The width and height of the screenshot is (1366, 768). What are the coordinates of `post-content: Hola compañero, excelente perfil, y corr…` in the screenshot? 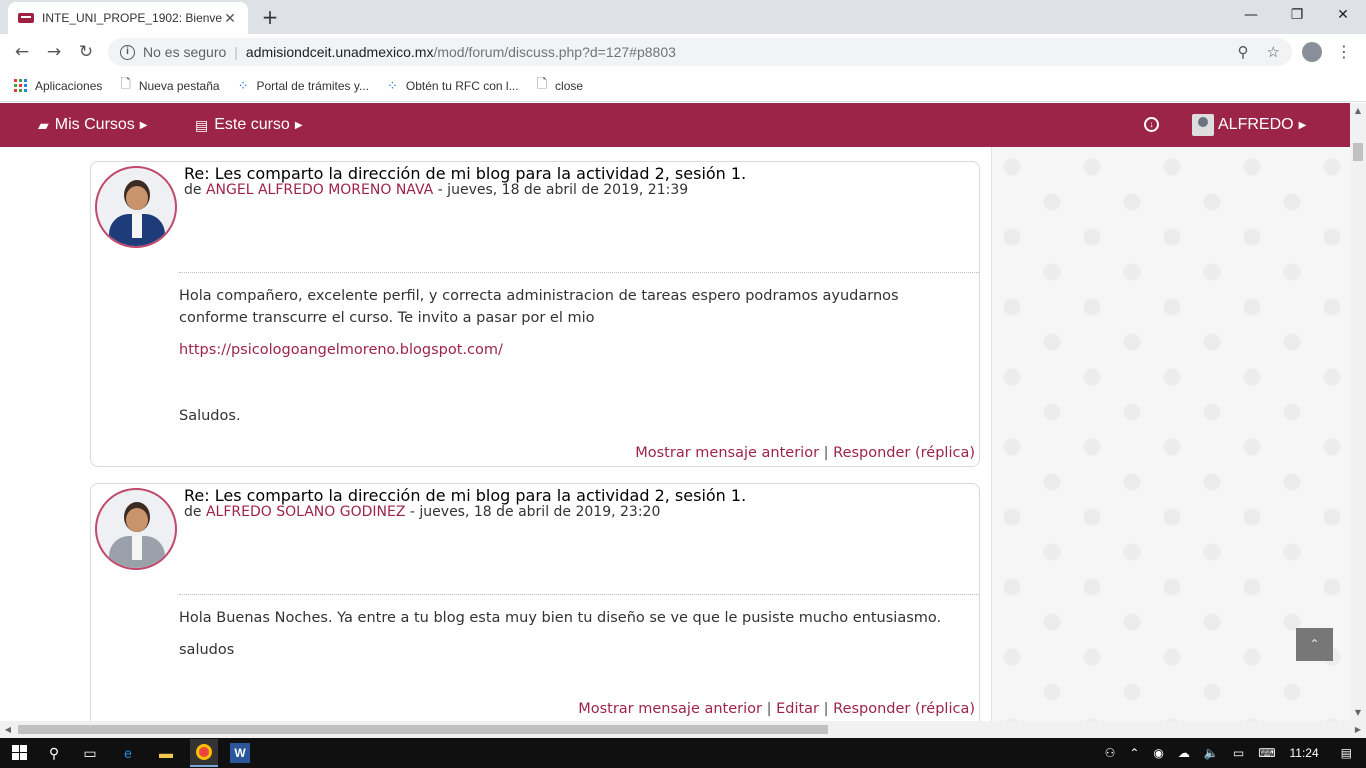 It's located at (574, 361).